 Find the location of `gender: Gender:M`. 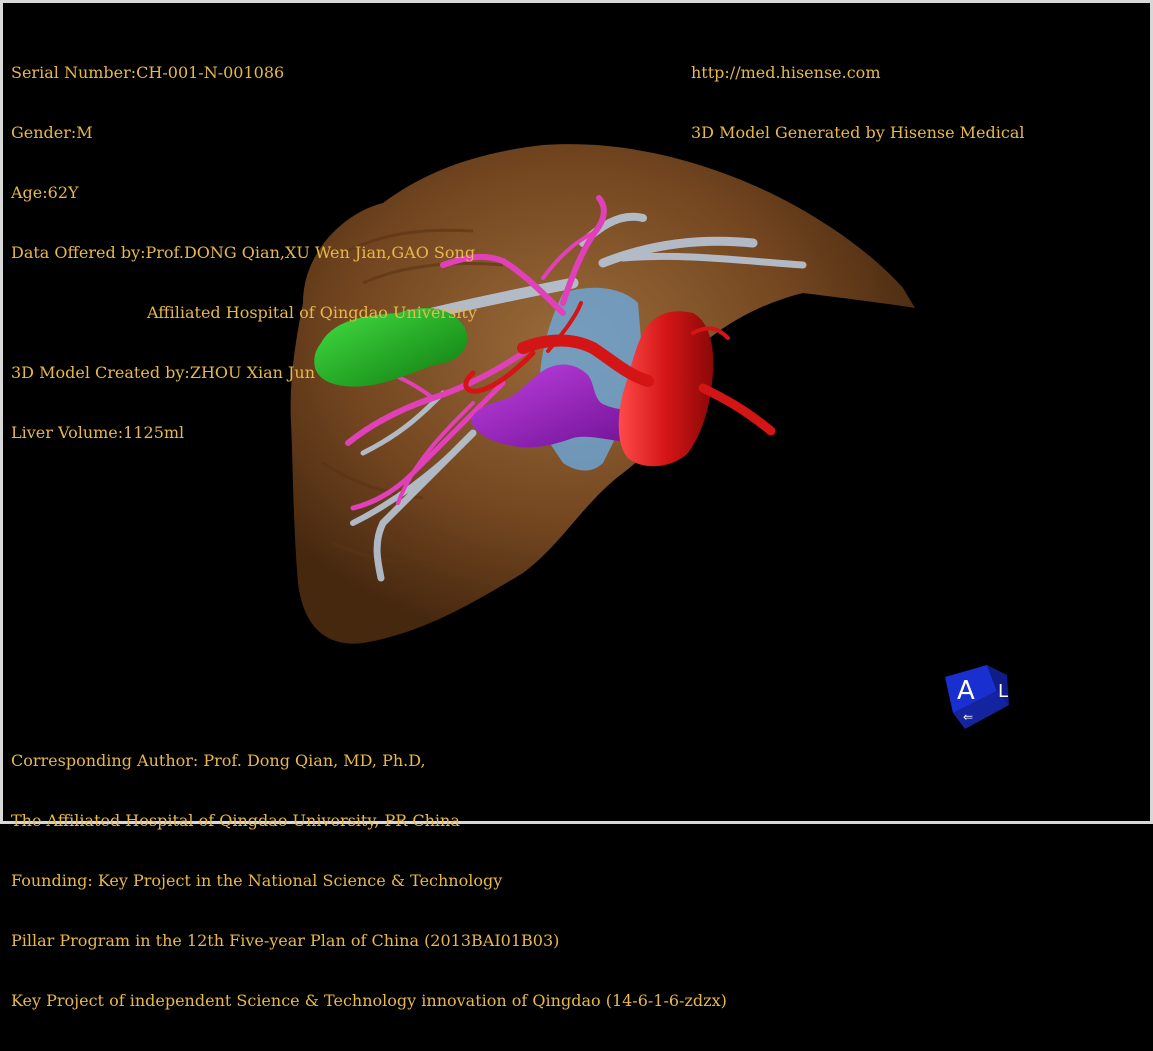

gender: Gender:M is located at coordinates (52, 132).